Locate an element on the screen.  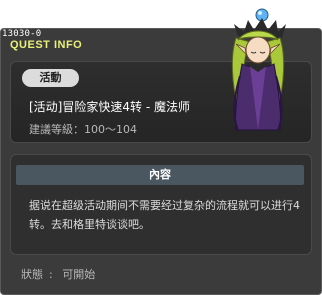
status-value: 可開始 is located at coordinates (79, 274).